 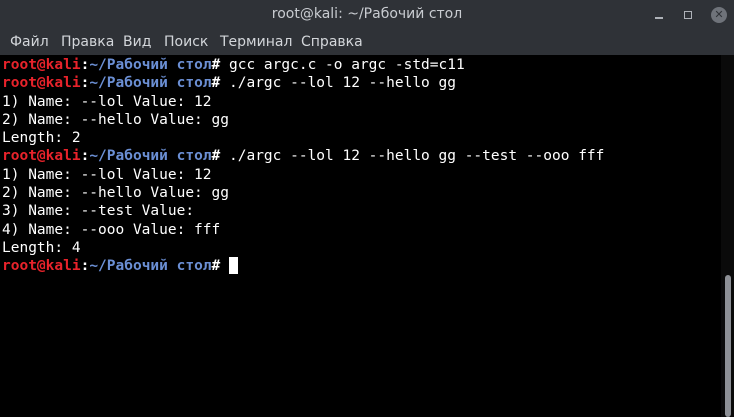 What do you see at coordinates (719, 15) in the screenshot?
I see `close-icon: ✕` at bounding box center [719, 15].